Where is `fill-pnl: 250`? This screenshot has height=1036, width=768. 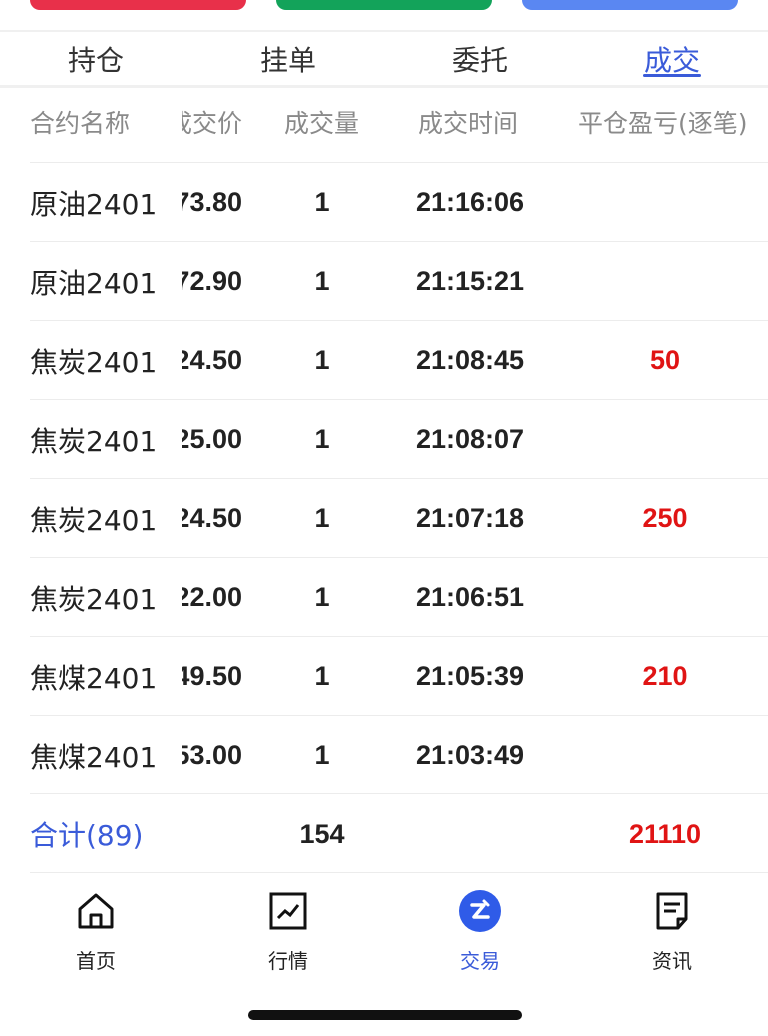
fill-pnl: 250 is located at coordinates (665, 518).